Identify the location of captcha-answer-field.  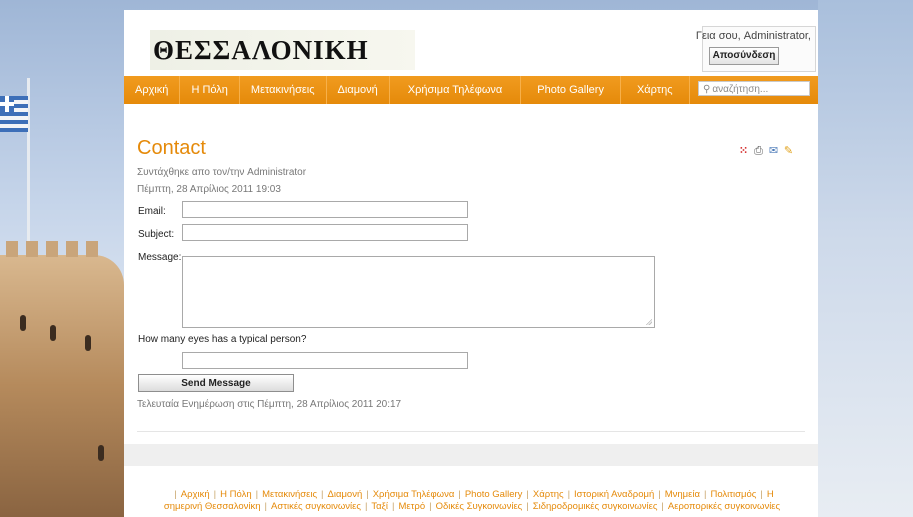
(325, 360).